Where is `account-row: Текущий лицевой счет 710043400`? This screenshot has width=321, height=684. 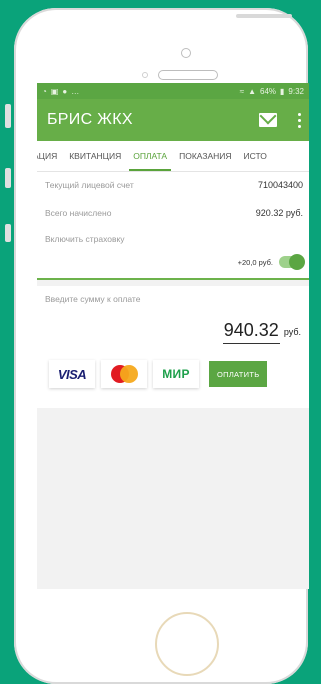
account-row: Текущий лицевой счет 710043400 is located at coordinates (173, 185).